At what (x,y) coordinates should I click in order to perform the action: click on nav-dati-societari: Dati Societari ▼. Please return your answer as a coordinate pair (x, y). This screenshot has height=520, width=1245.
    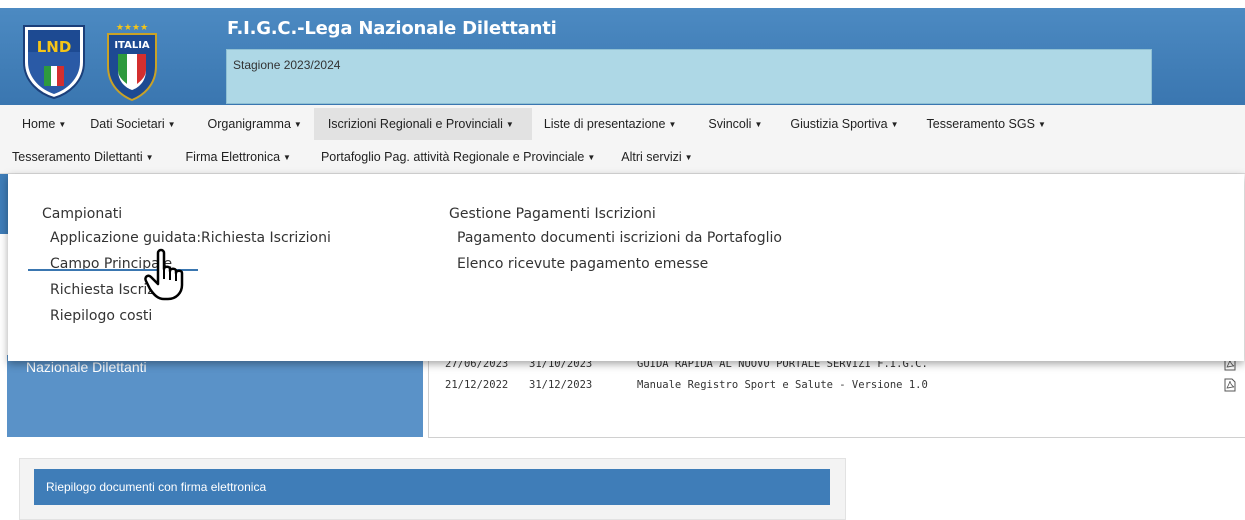
    Looking at the image, I should click on (132, 124).